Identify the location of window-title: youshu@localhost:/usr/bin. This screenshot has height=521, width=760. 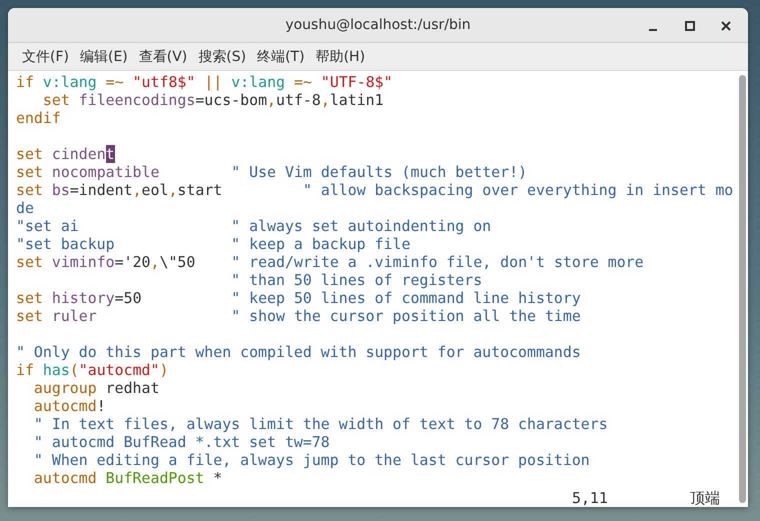
(378, 25).